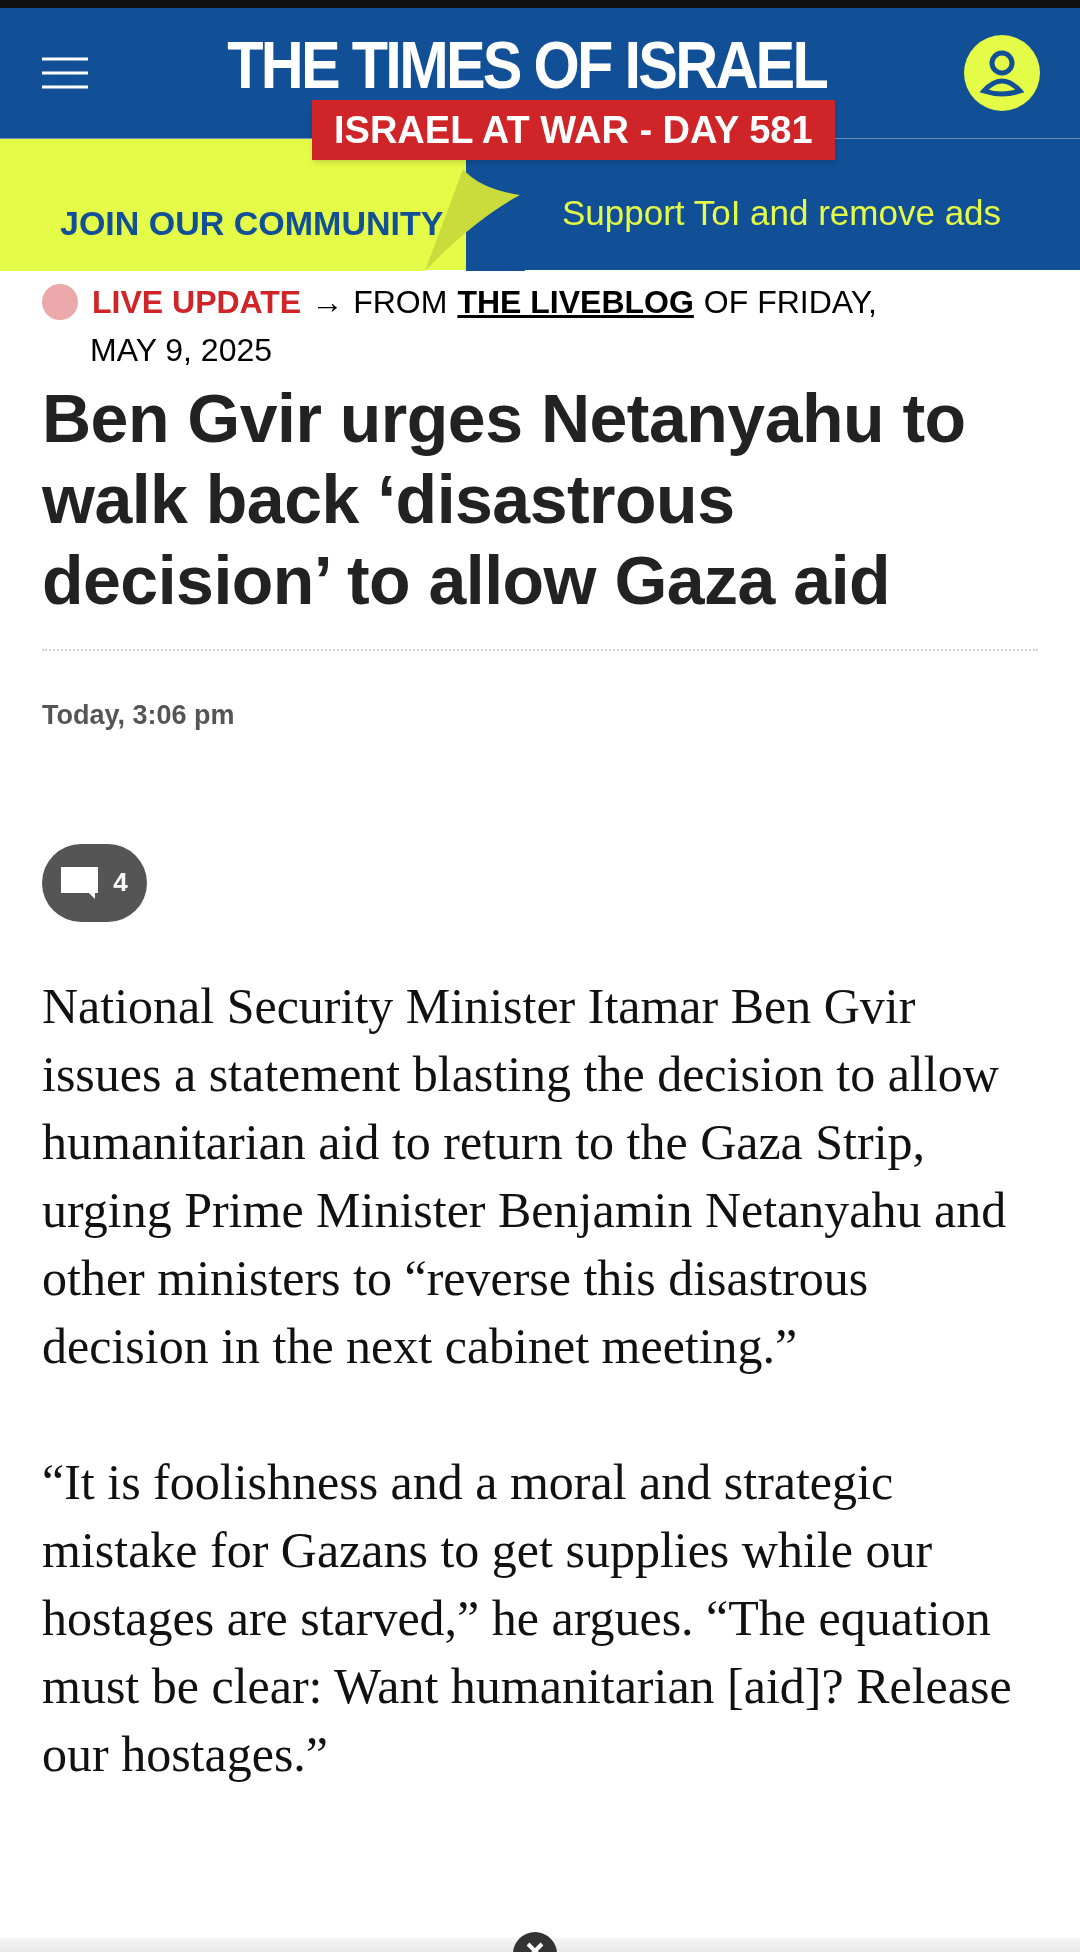  Describe the element at coordinates (575, 302) in the screenshot. I see `liveblog-link: THE LIVEBLOG` at that location.